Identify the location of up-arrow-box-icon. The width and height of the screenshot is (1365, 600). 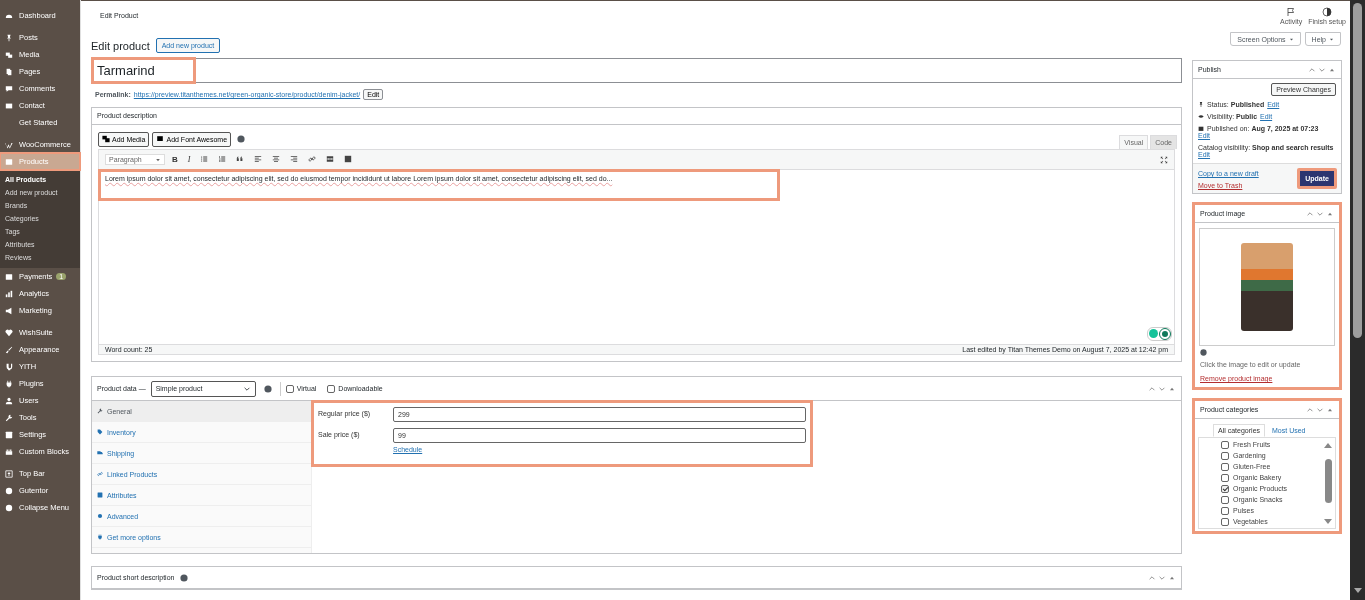
(9, 473).